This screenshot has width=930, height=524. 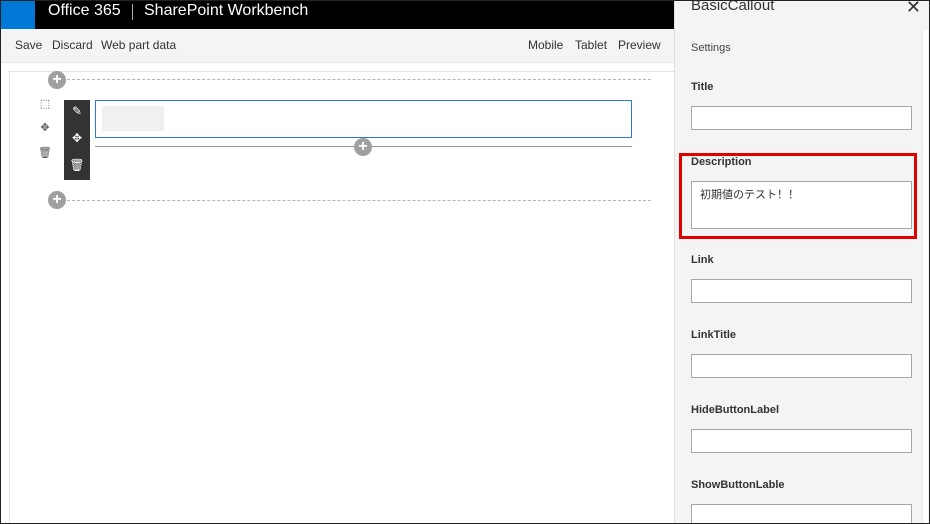 What do you see at coordinates (363, 147) in the screenshot?
I see `add-web-part-icon: +` at bounding box center [363, 147].